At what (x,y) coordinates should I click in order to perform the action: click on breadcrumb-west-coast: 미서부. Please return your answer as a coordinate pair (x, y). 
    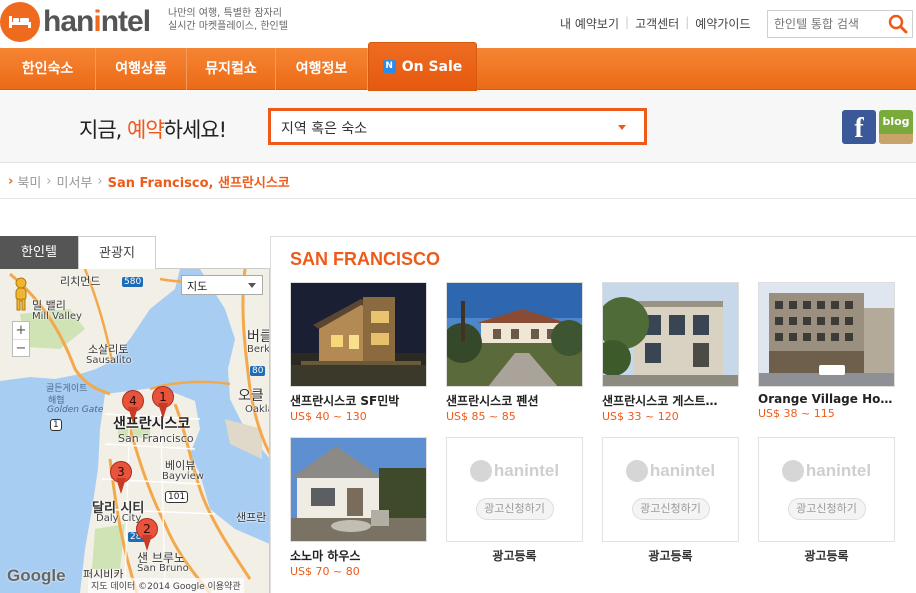
    Looking at the image, I should click on (74, 181).